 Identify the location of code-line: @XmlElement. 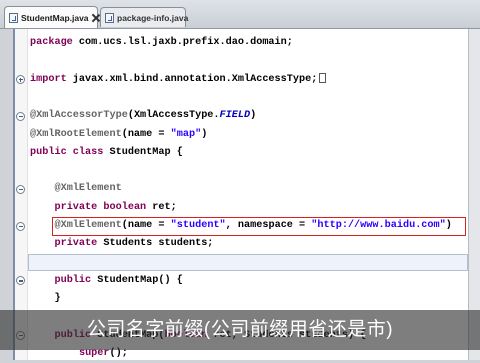
(76, 189).